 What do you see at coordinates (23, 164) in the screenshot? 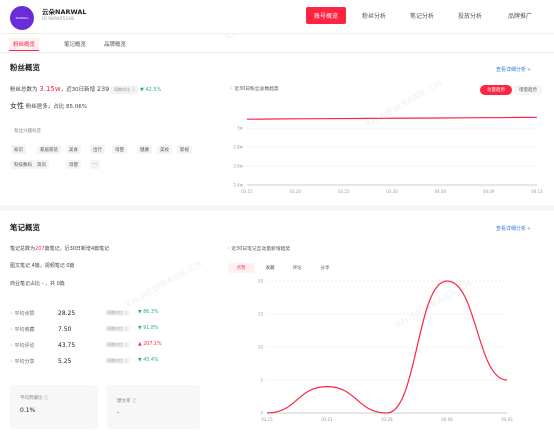
I see `interest-tag: 科技数码` at bounding box center [23, 164].